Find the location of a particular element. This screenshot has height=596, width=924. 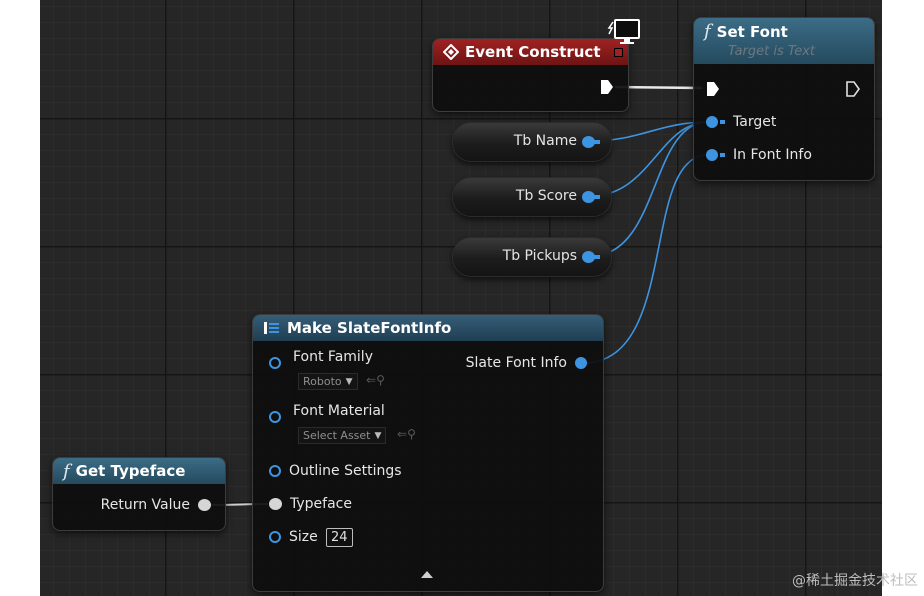

return-value-pin: Return Value is located at coordinates (156, 505).